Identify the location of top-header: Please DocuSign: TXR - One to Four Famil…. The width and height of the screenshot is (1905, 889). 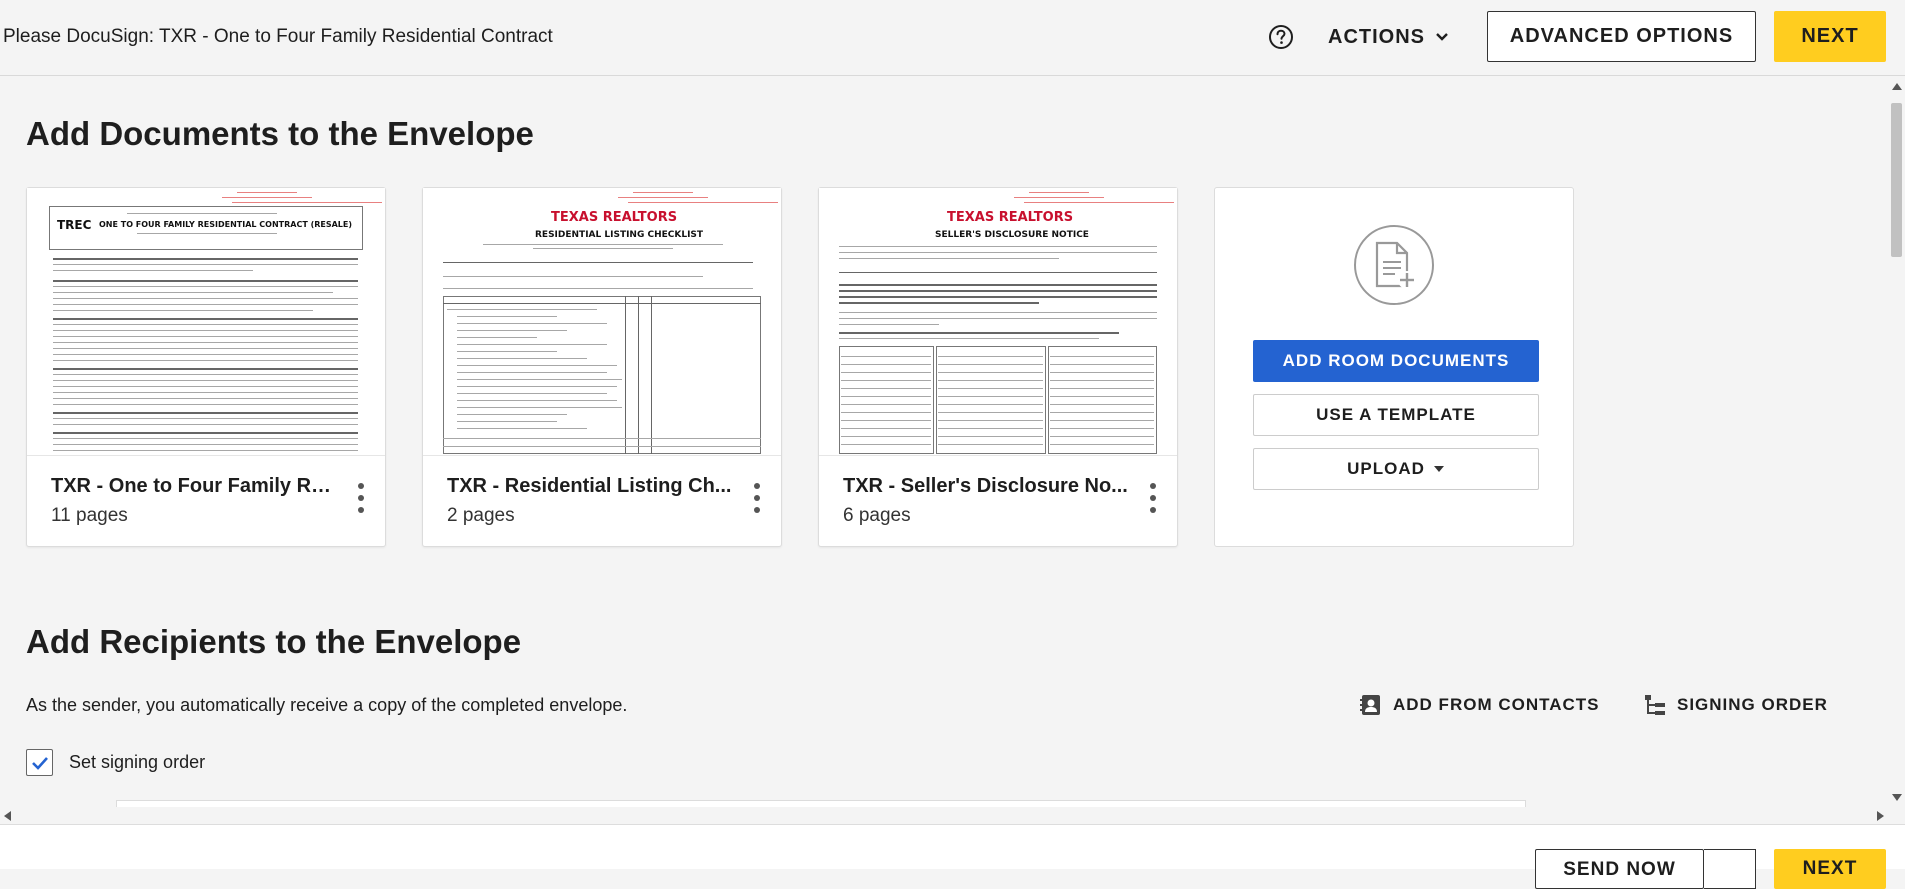
(952, 38).